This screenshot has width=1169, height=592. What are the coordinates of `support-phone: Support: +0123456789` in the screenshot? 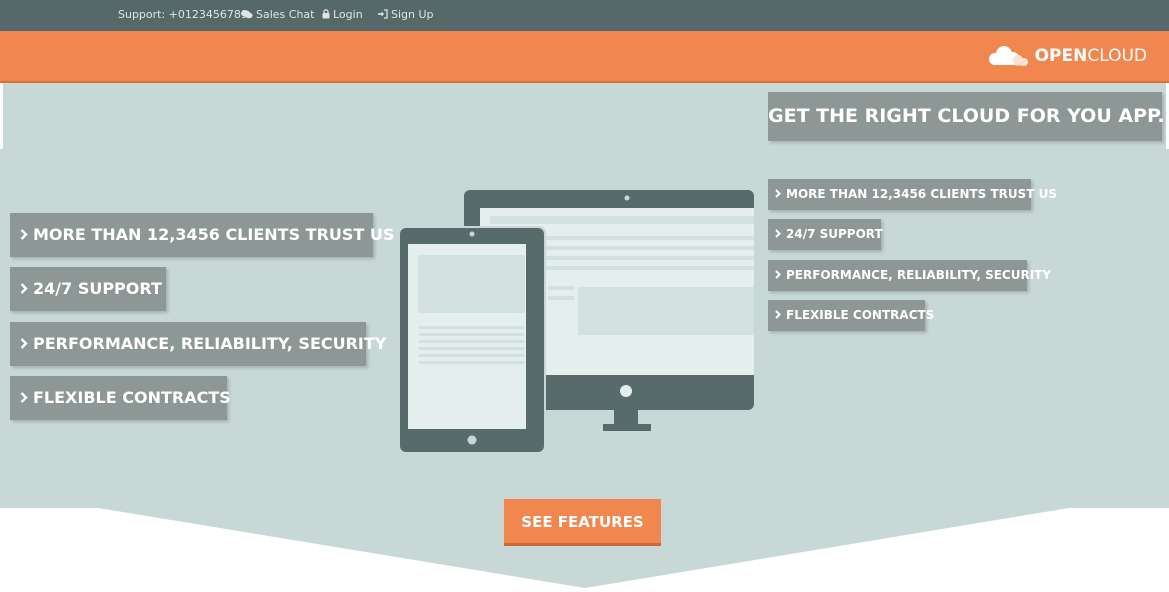 It's located at (183, 14).